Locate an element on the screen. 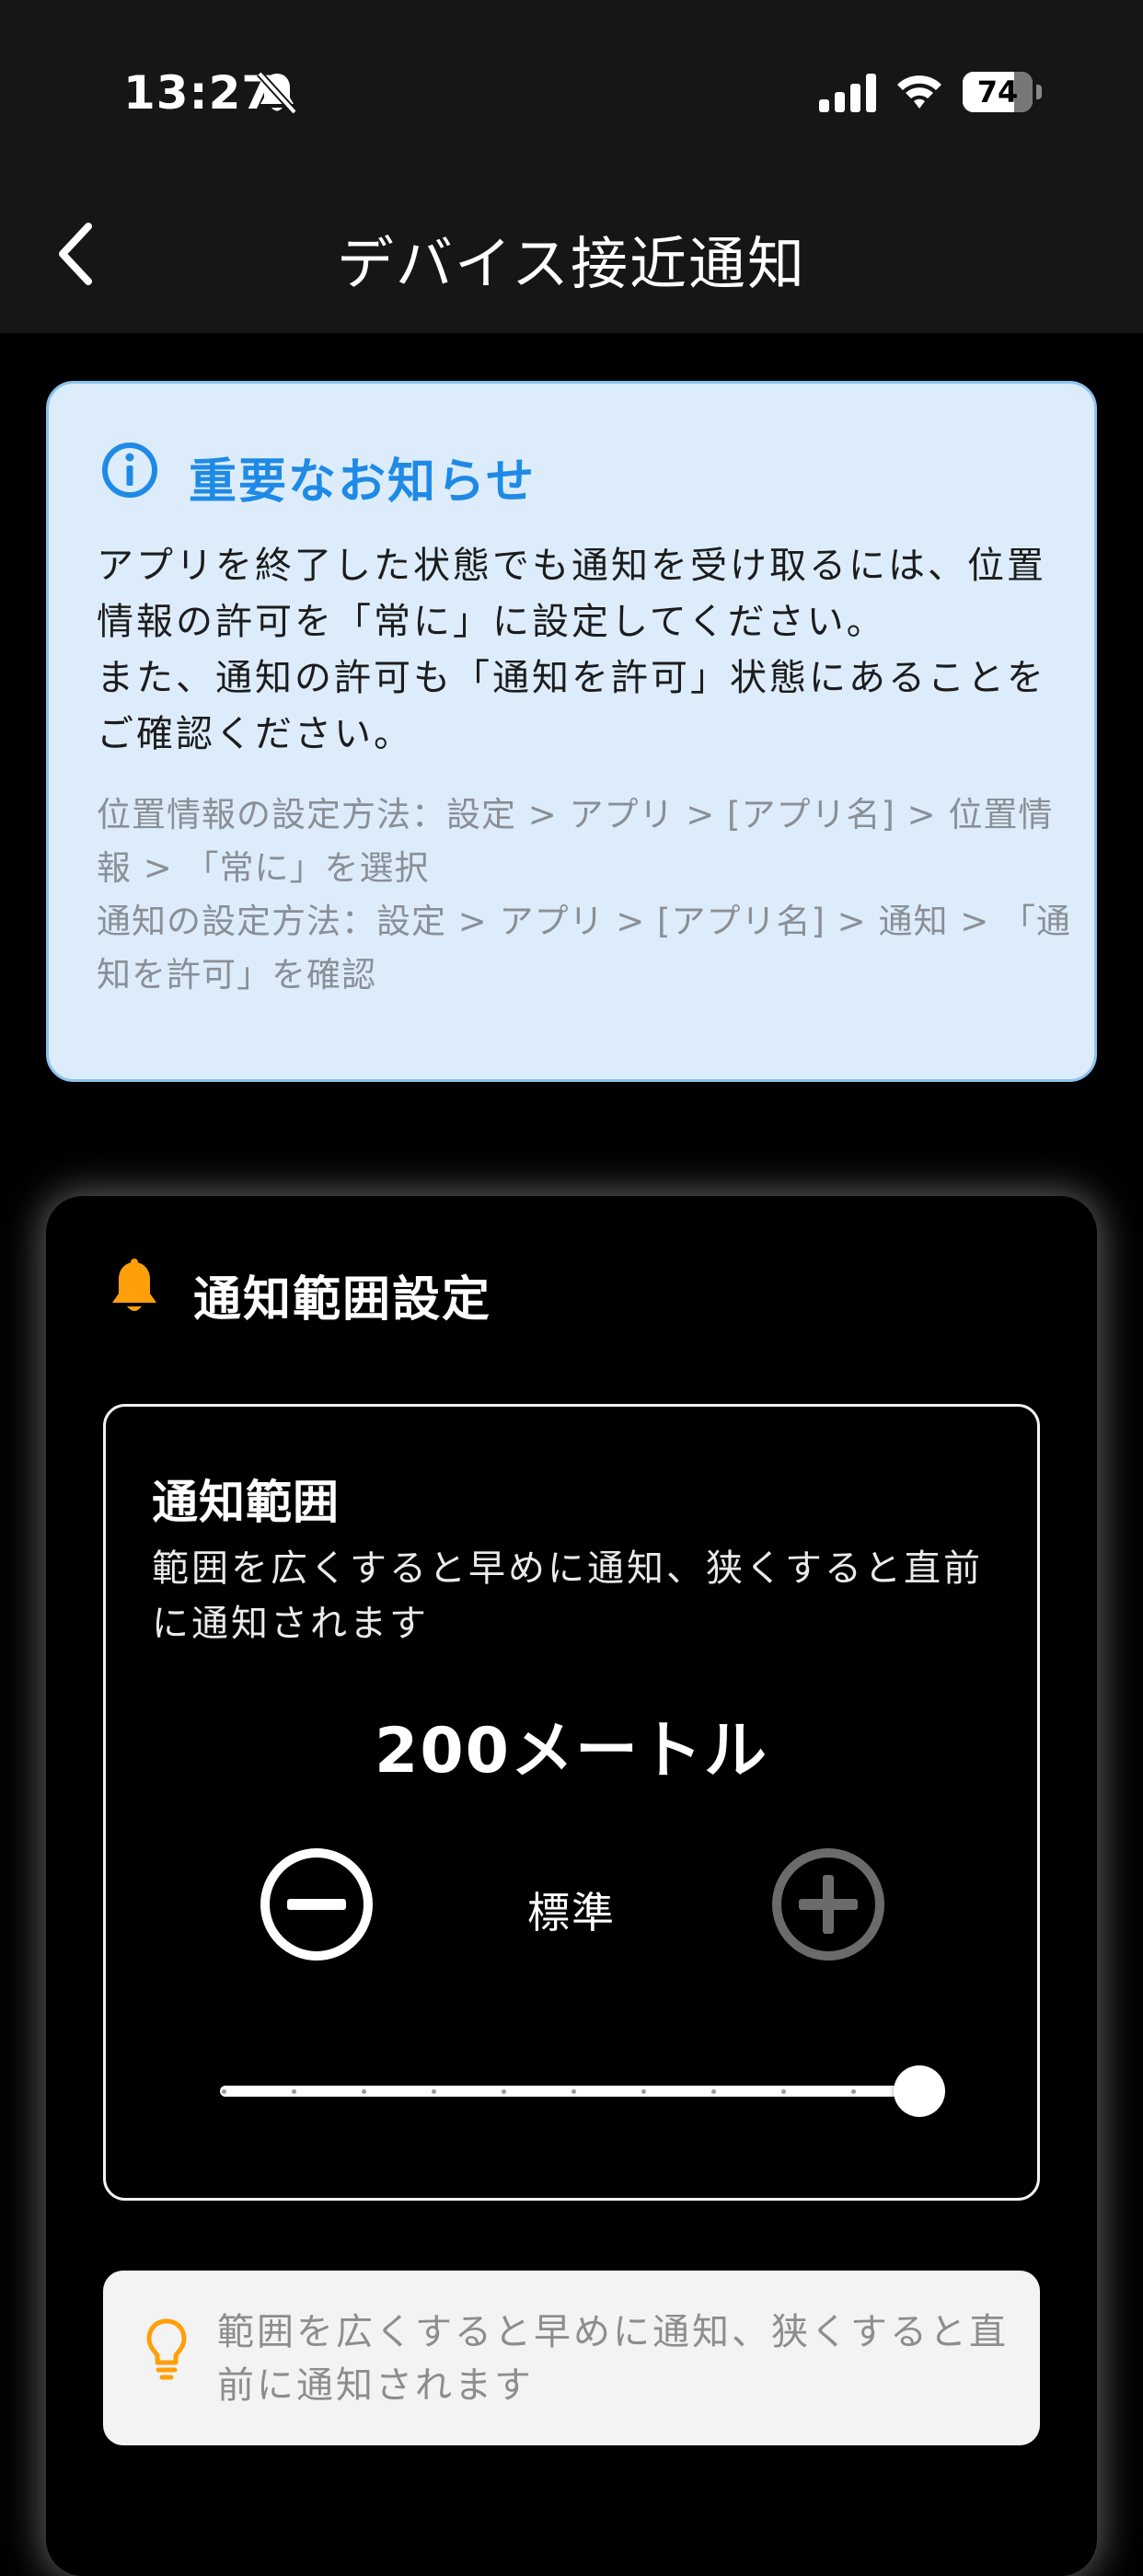  bell-icon is located at coordinates (134, 1285).